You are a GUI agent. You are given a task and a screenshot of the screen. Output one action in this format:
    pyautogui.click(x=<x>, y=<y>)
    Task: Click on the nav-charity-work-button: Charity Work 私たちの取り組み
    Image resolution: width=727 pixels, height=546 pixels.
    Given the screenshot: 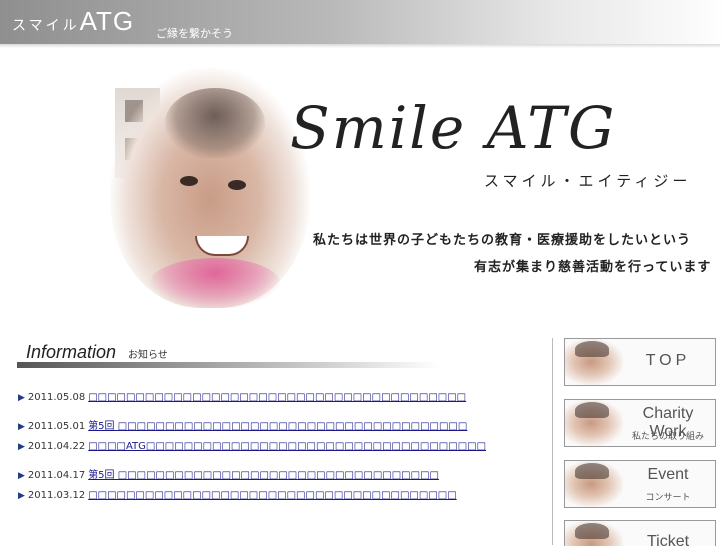 What is the action you would take?
    pyautogui.click(x=640, y=423)
    